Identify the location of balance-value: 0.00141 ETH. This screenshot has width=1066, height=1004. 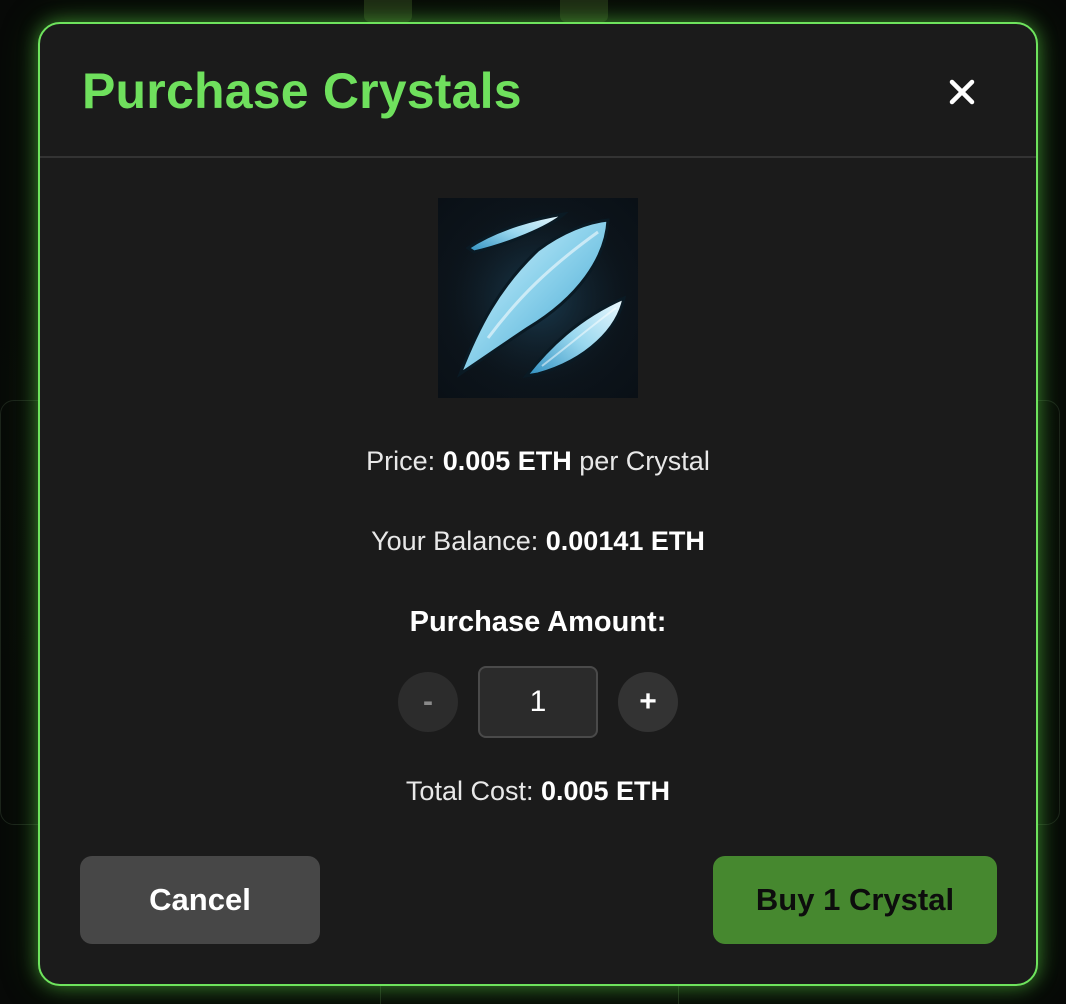
(625, 541).